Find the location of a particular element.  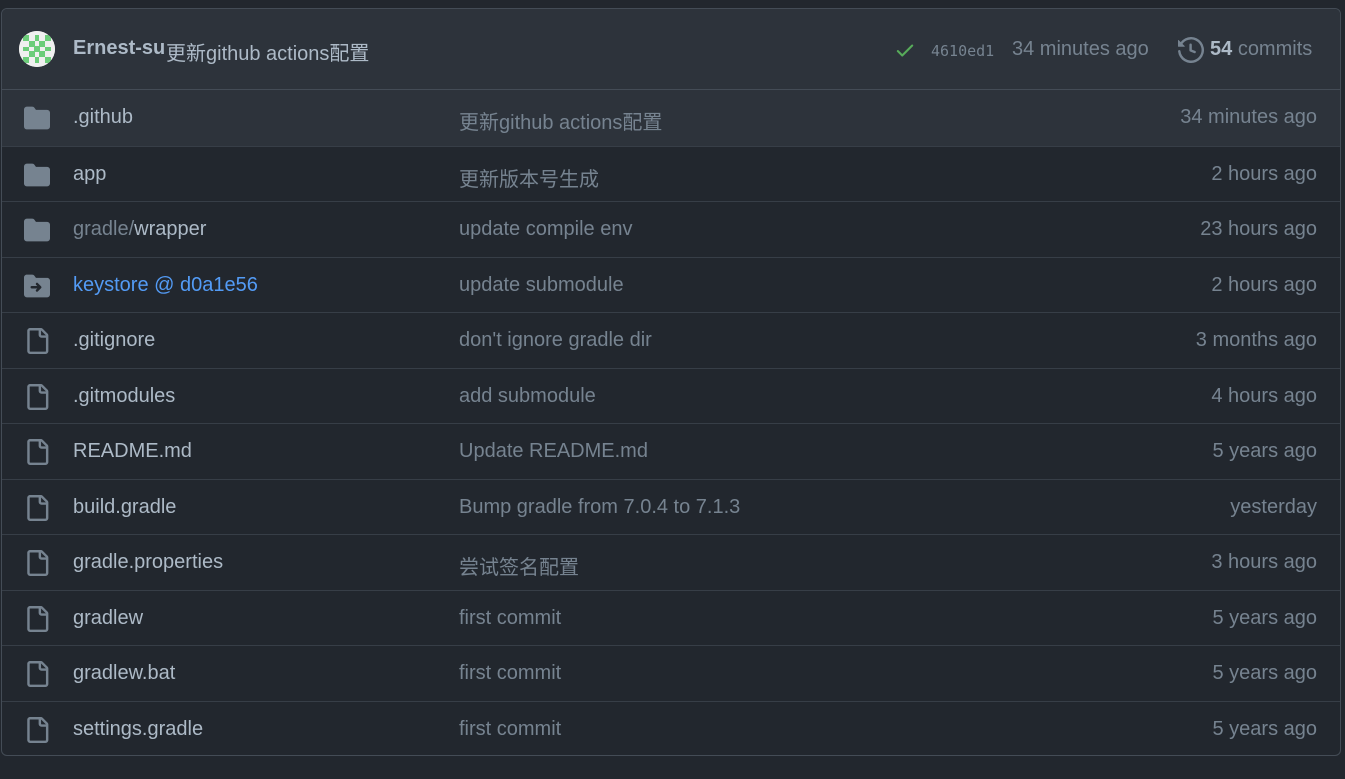

file-name-text: settings.gradle is located at coordinates (138, 729).